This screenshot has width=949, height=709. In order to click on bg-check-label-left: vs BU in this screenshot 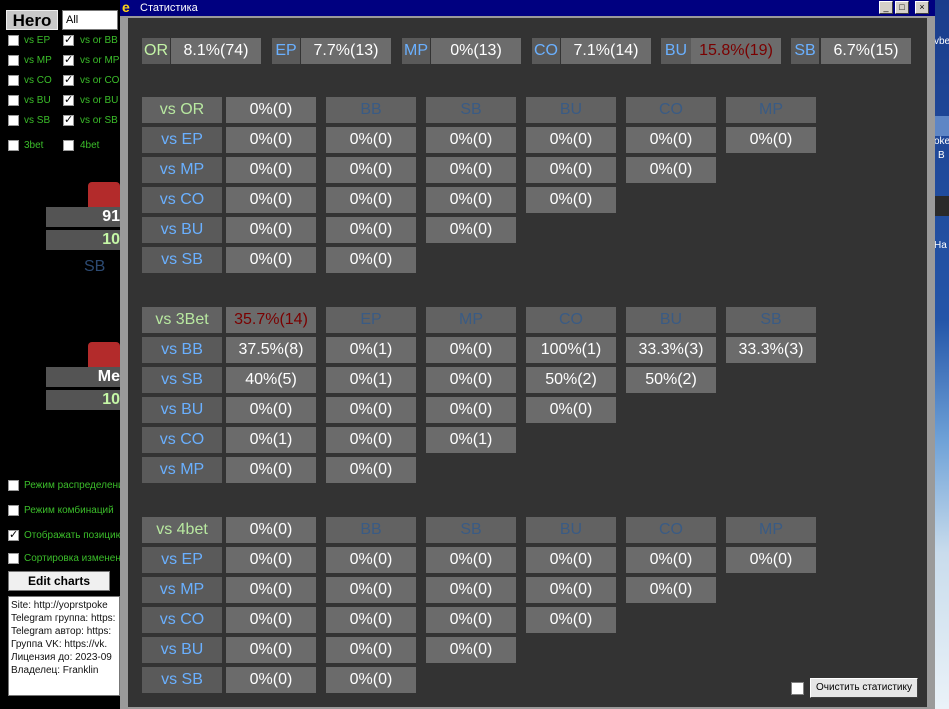, I will do `click(37, 100)`.